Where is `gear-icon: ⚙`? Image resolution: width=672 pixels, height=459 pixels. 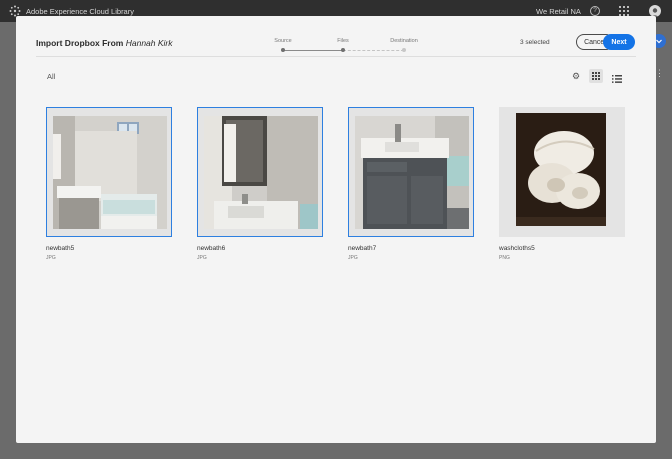 gear-icon: ⚙ is located at coordinates (577, 76).